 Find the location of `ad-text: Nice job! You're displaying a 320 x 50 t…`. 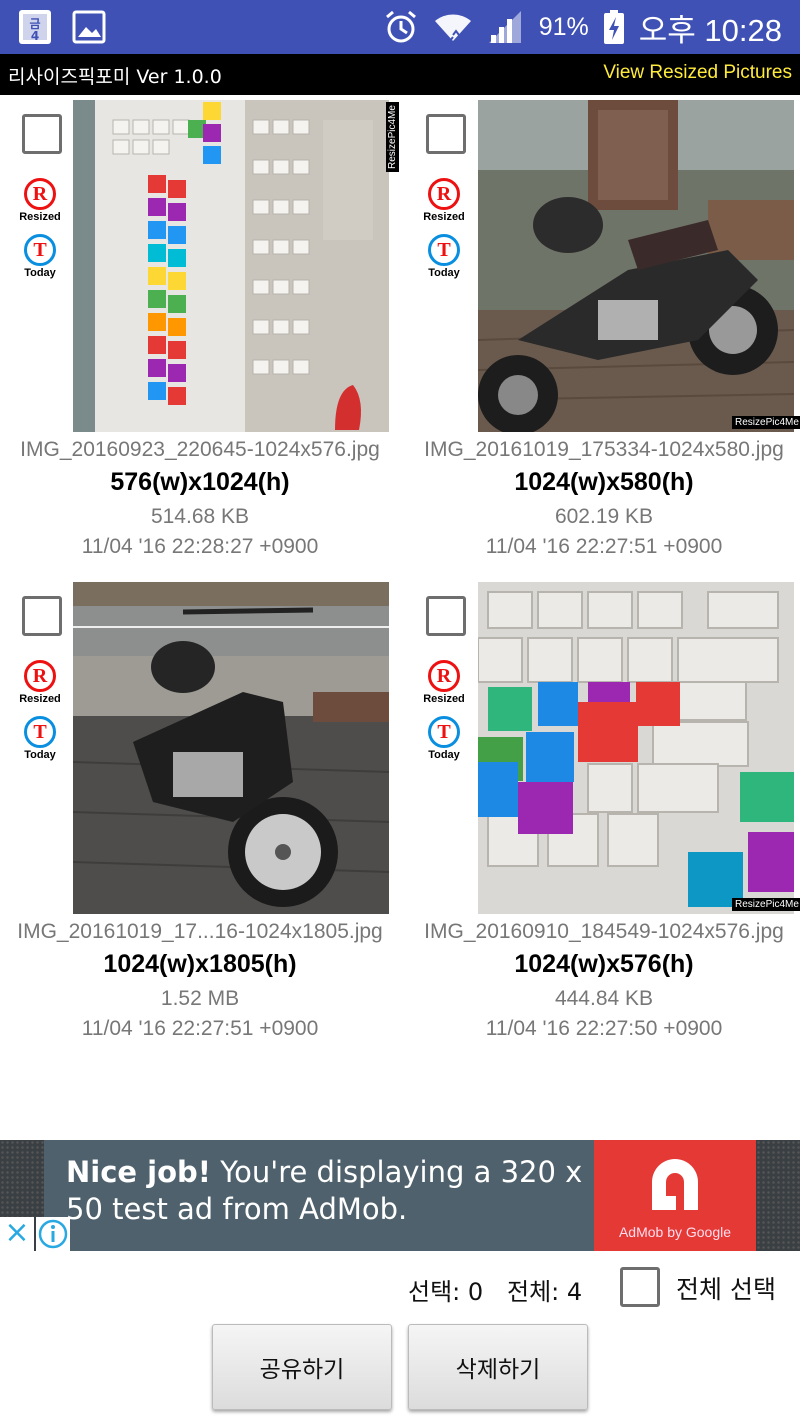

ad-text: Nice job! You're displaying a 320 x 50 t… is located at coordinates (326, 1191).